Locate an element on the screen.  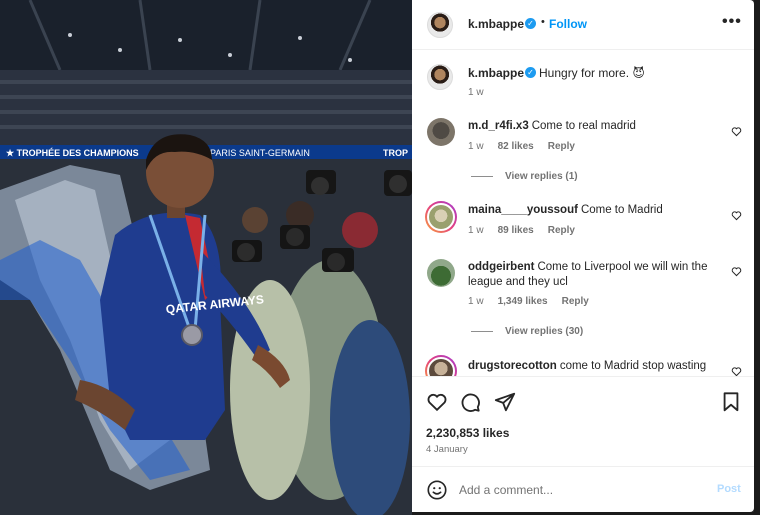
banner-mid-text: PARIS SAINT-GERMAIN is located at coordinates (260, 153).